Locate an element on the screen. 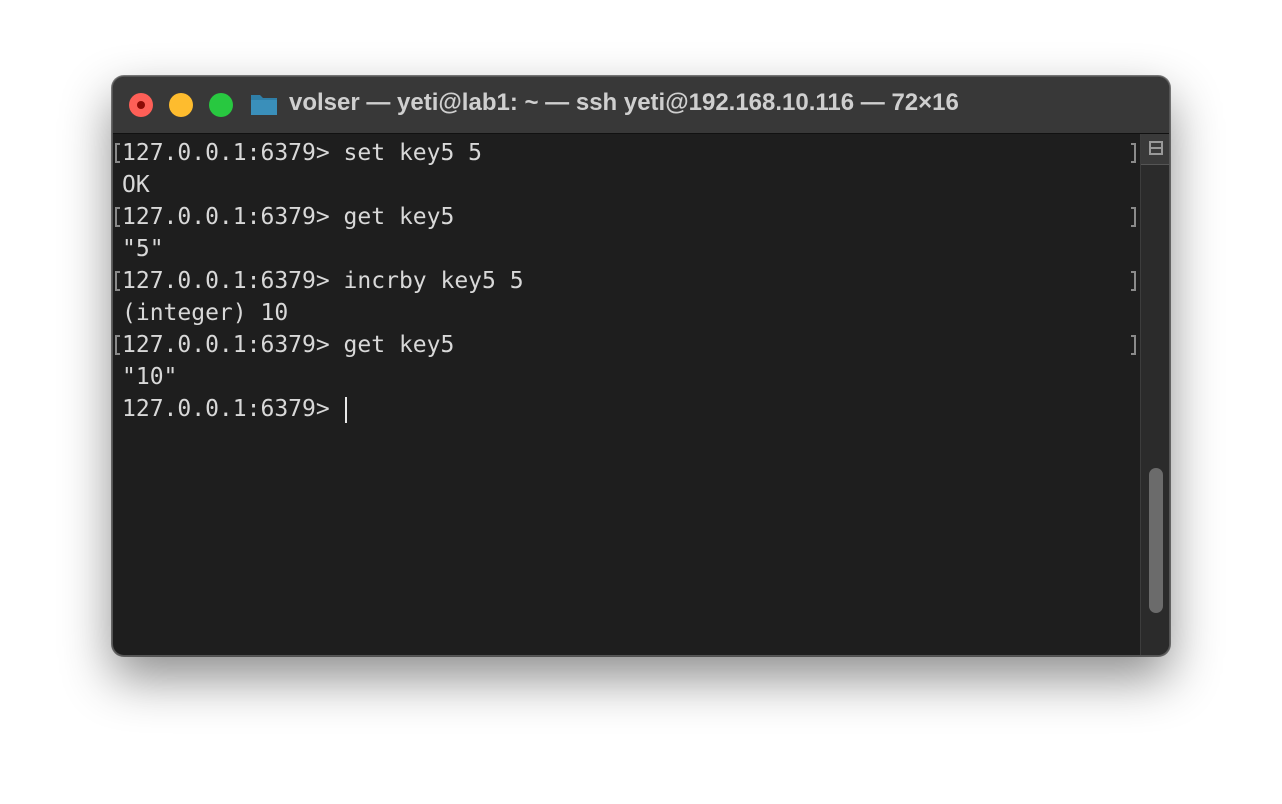 This screenshot has height=804, width=1282. split-pane-button is located at coordinates (1155, 149).